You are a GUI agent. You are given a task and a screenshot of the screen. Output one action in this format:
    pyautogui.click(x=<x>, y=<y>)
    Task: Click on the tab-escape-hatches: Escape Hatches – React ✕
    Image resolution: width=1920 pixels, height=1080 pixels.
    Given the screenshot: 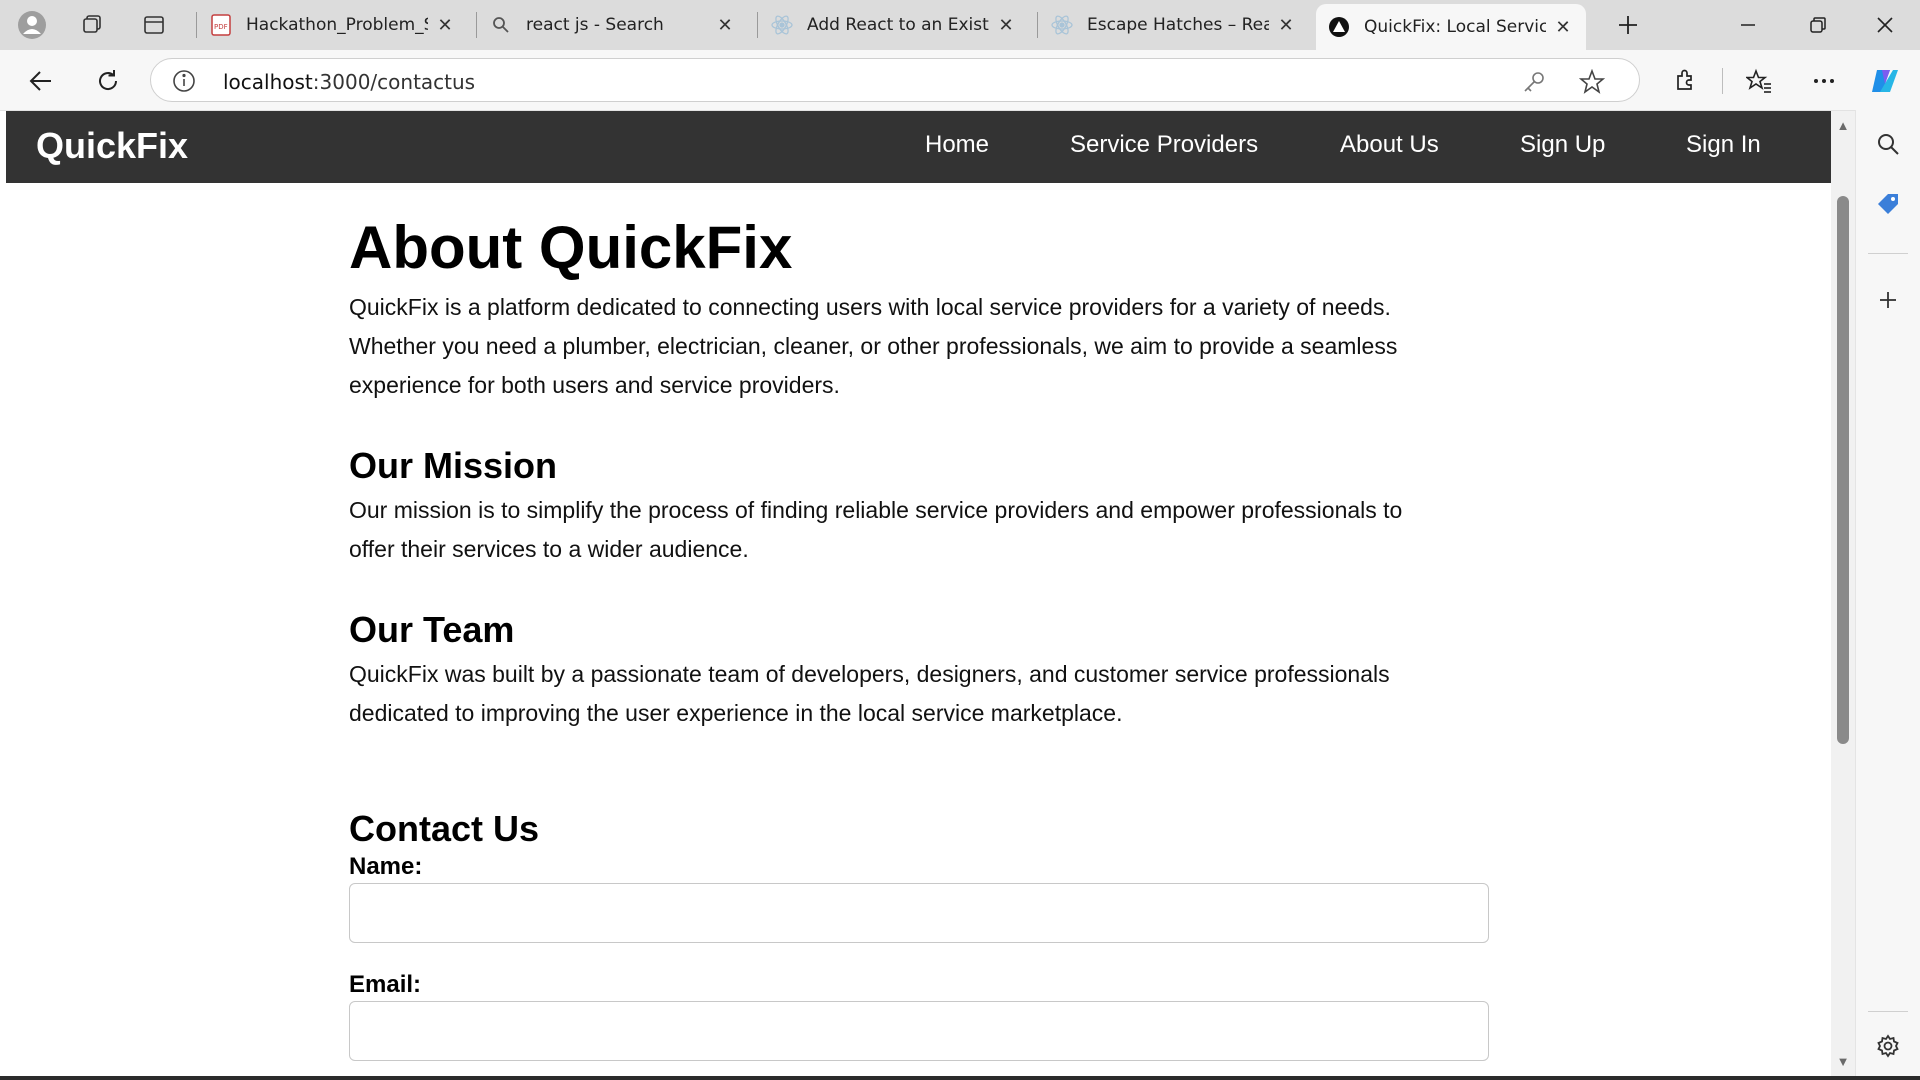 What is the action you would take?
    pyautogui.click(x=1174, y=25)
    